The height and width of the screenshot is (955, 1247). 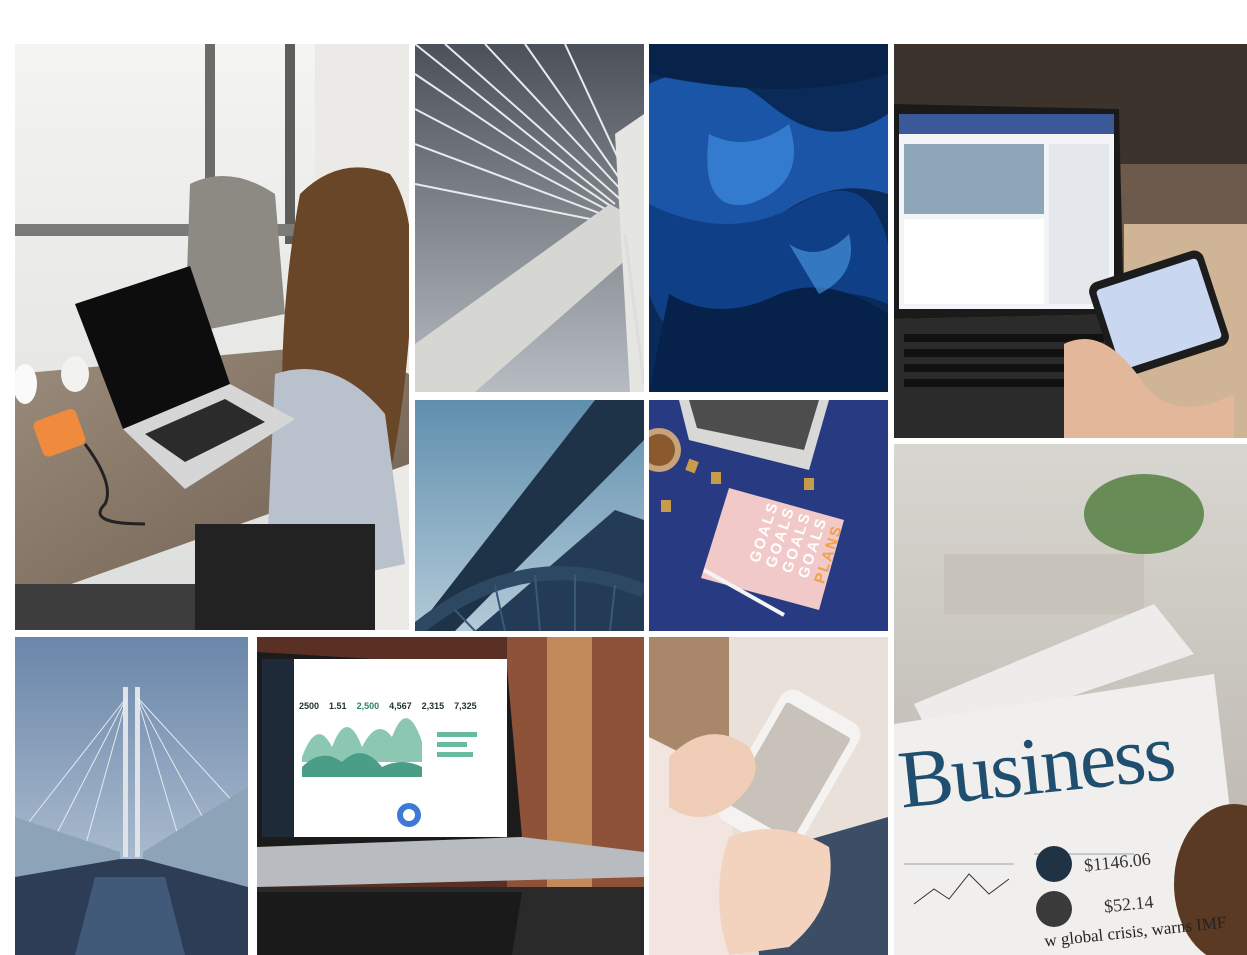 I want to click on laptop-analytics-image, so click(x=450, y=796).